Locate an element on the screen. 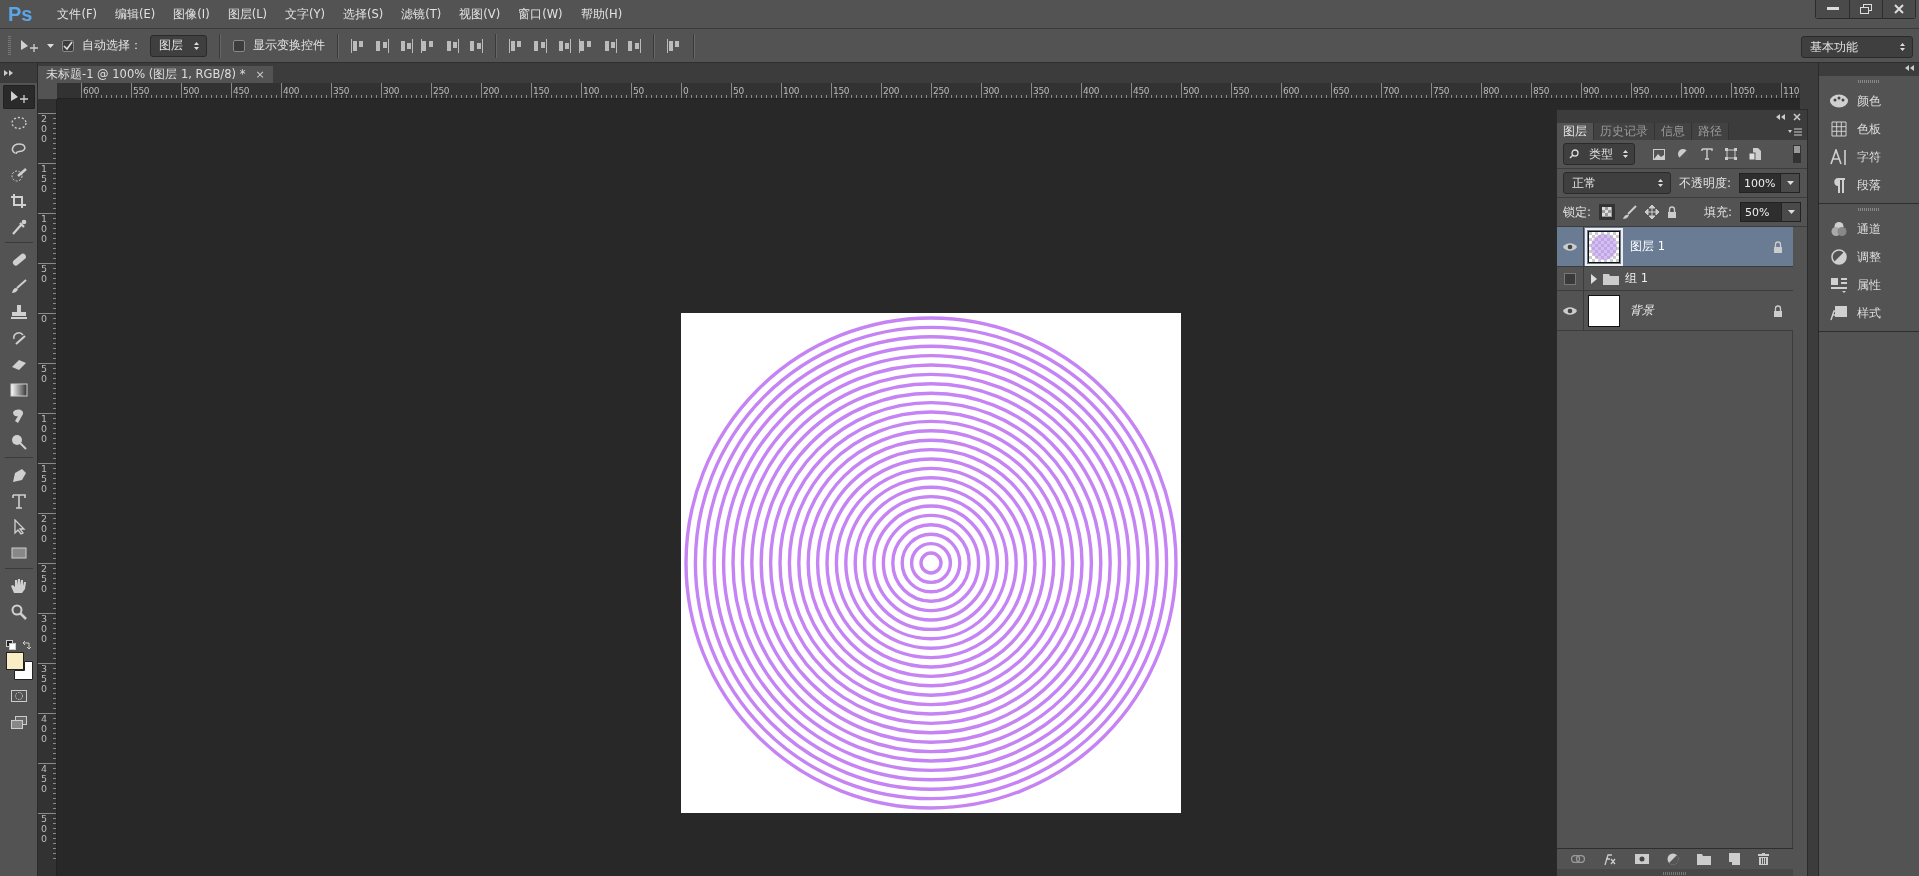 The height and width of the screenshot is (876, 1919). opacity-label: 不透明度: is located at coordinates (1705, 183).